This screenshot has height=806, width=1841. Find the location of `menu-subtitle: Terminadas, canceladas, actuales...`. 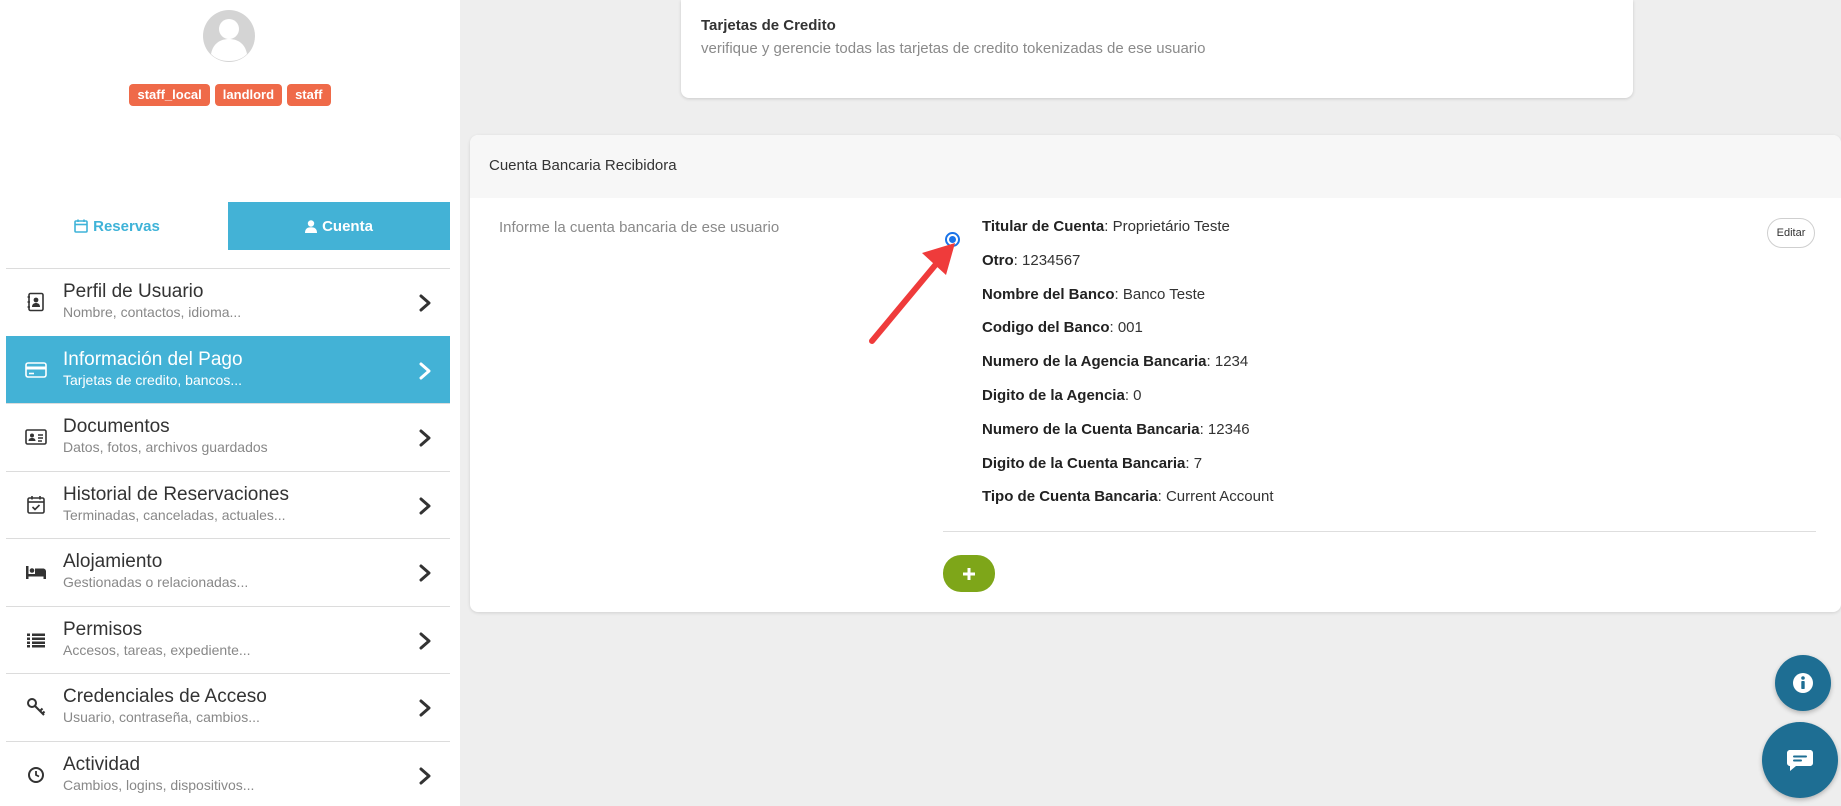

menu-subtitle: Terminadas, canceladas, actuales... is located at coordinates (174, 514).